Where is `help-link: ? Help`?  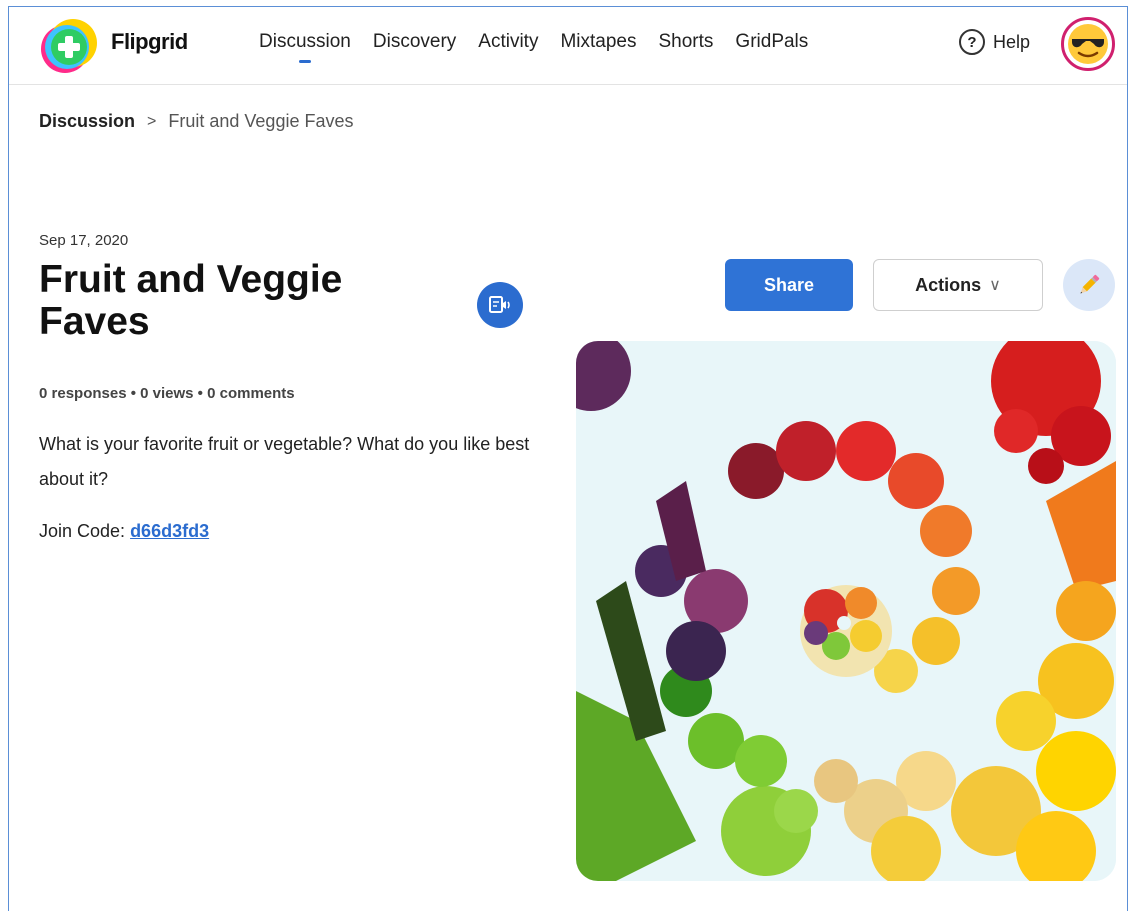
help-link: ? Help is located at coordinates (994, 42).